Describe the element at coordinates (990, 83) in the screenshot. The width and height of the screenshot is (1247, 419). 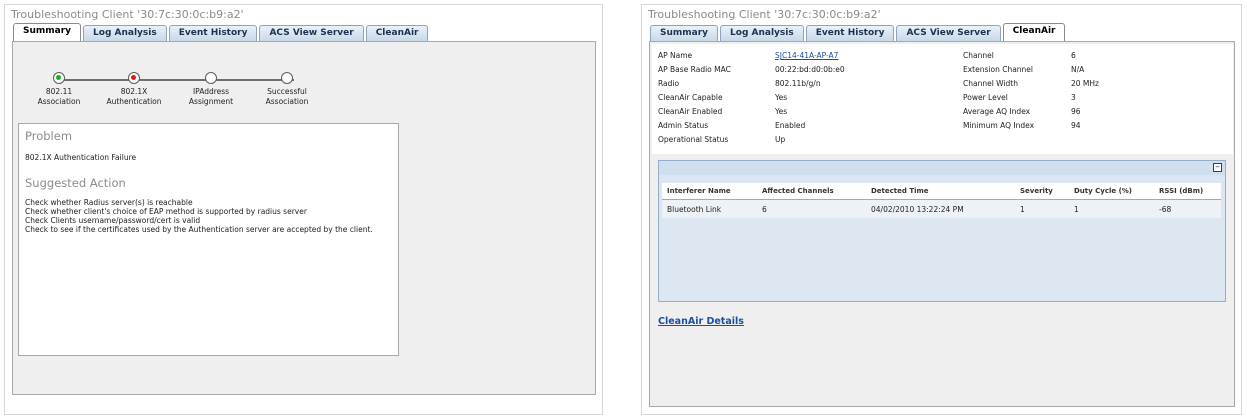
I see `info-label: Channel Width` at that location.